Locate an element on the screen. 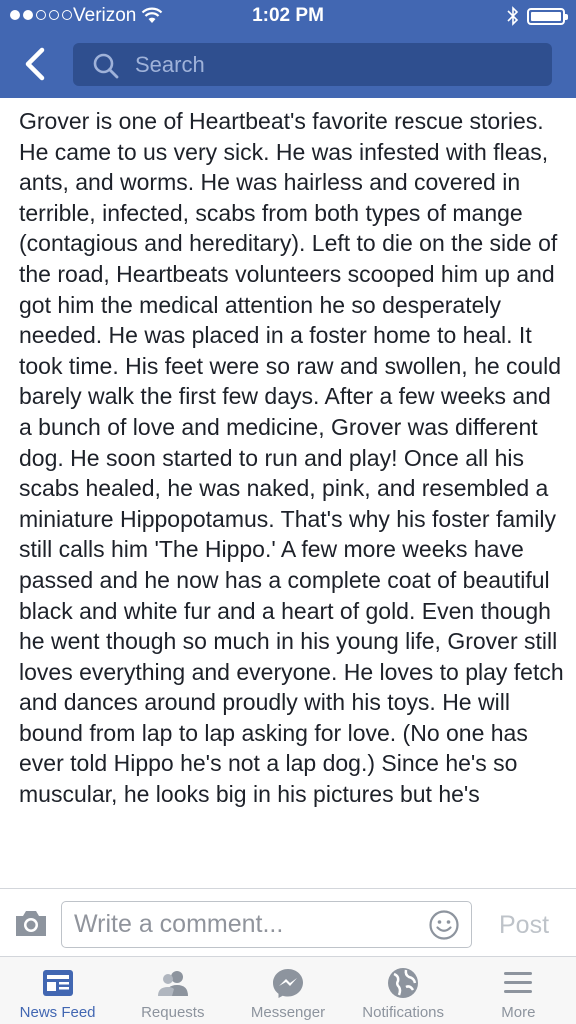 This screenshot has width=576, height=1024. menu-icon is located at coordinates (518, 982).